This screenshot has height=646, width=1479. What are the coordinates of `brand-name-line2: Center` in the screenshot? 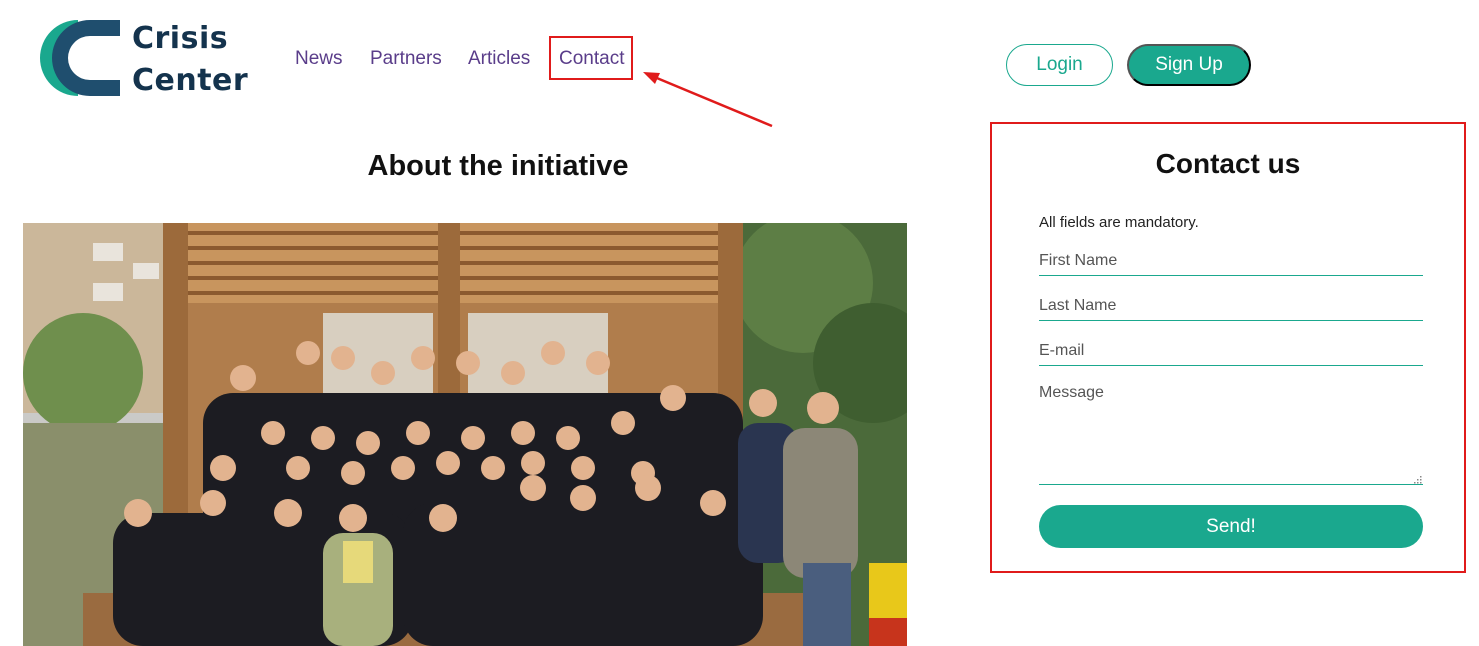 It's located at (190, 80).